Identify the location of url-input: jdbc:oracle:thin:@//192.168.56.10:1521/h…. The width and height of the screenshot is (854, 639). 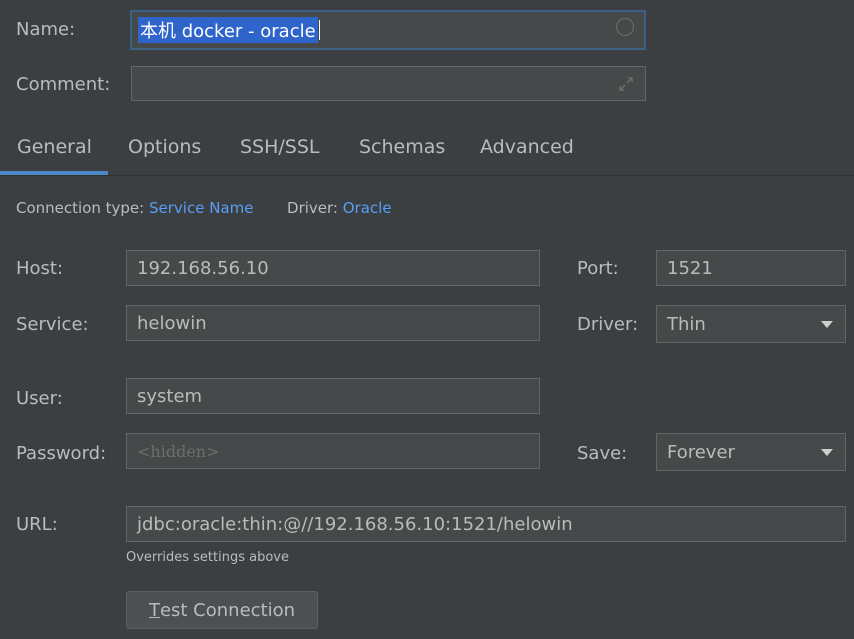
(486, 524).